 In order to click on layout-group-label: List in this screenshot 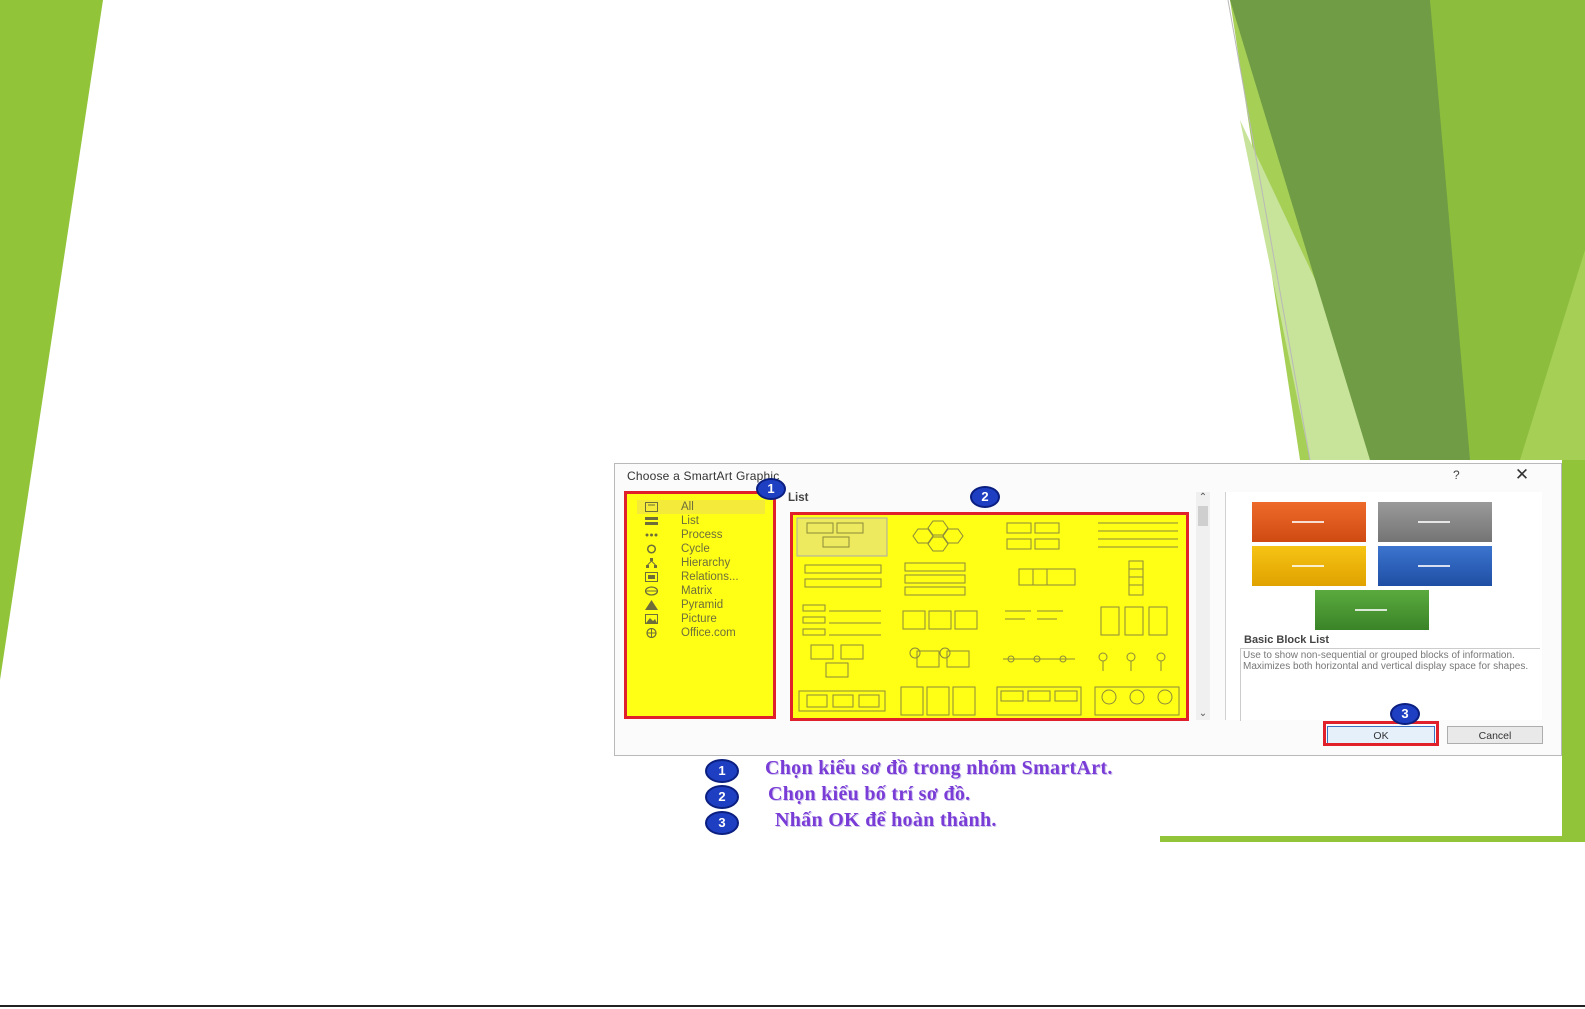, I will do `click(798, 498)`.